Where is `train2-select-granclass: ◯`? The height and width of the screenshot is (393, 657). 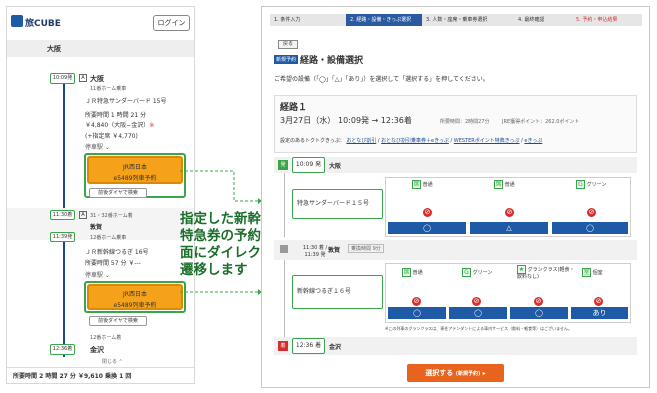 train2-select-granclass: ◯ is located at coordinates (539, 313).